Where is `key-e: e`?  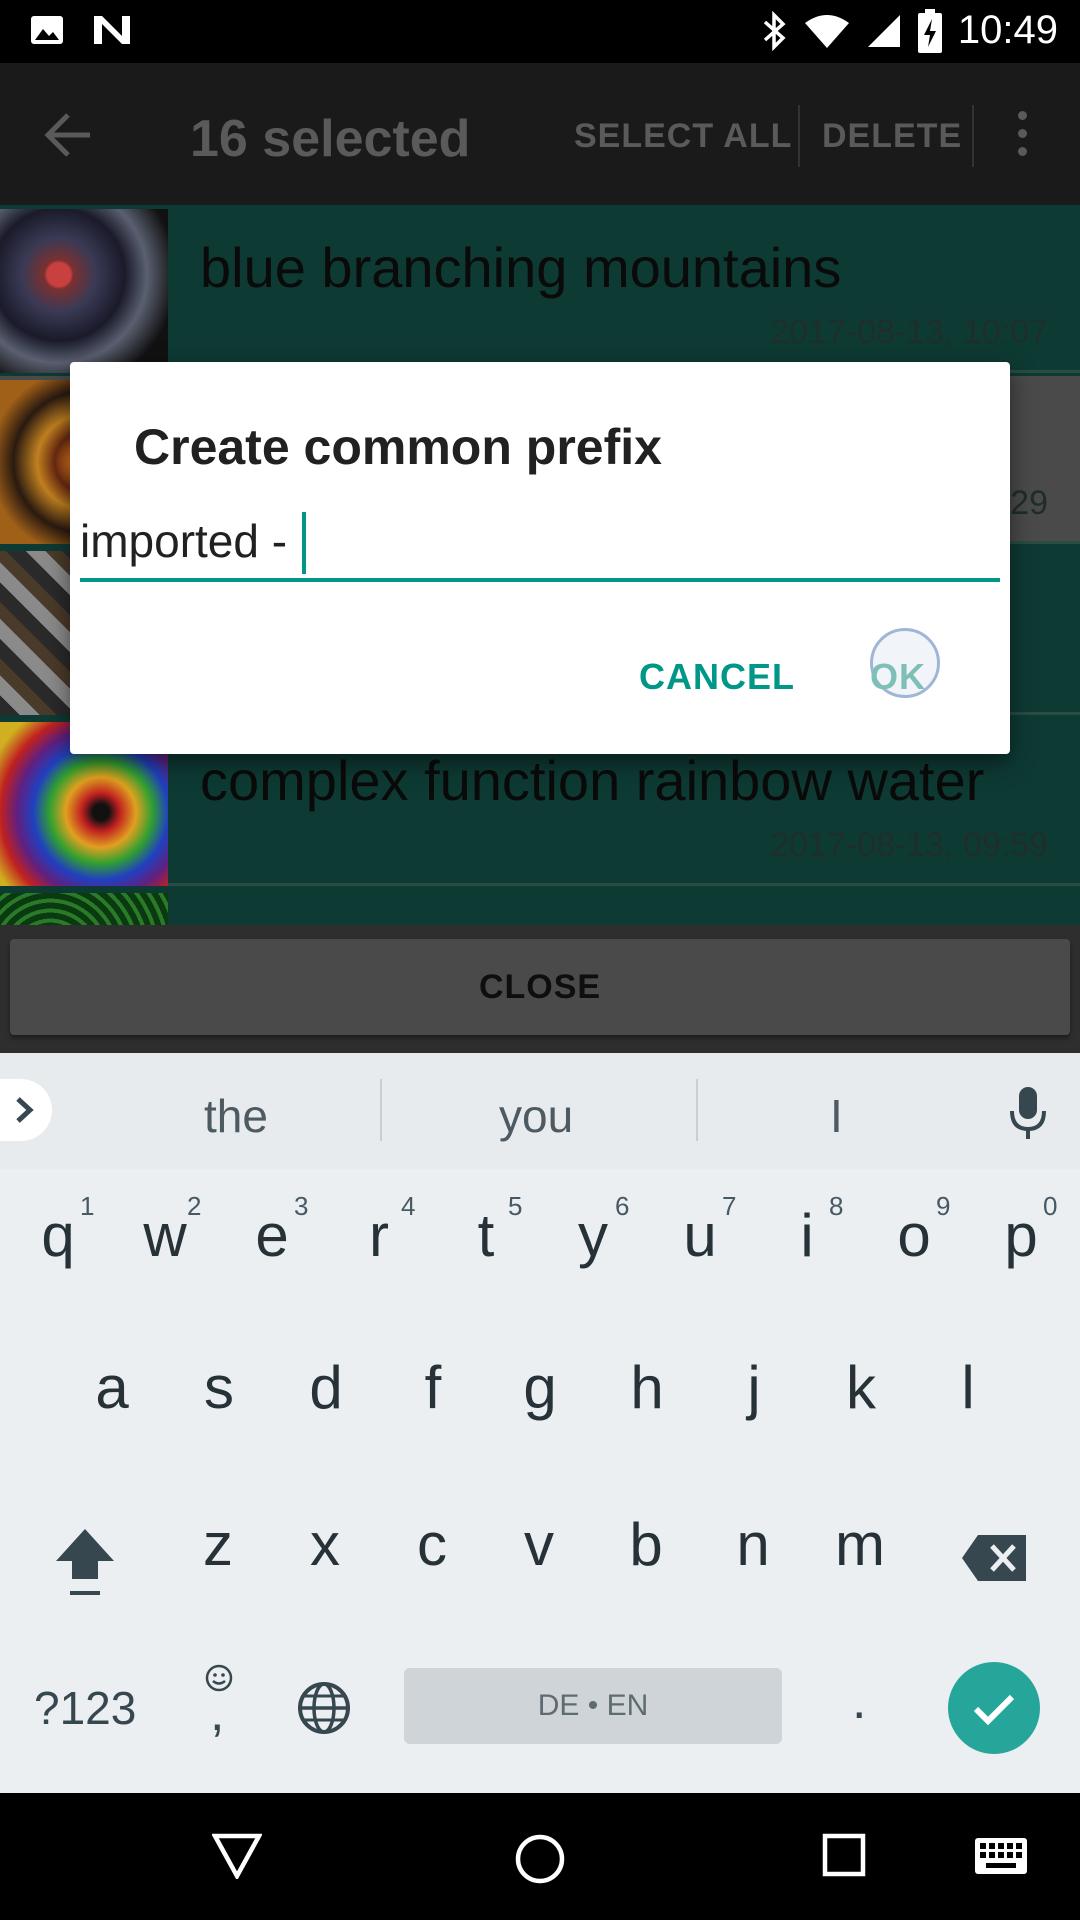
key-e: e is located at coordinates (272, 1235).